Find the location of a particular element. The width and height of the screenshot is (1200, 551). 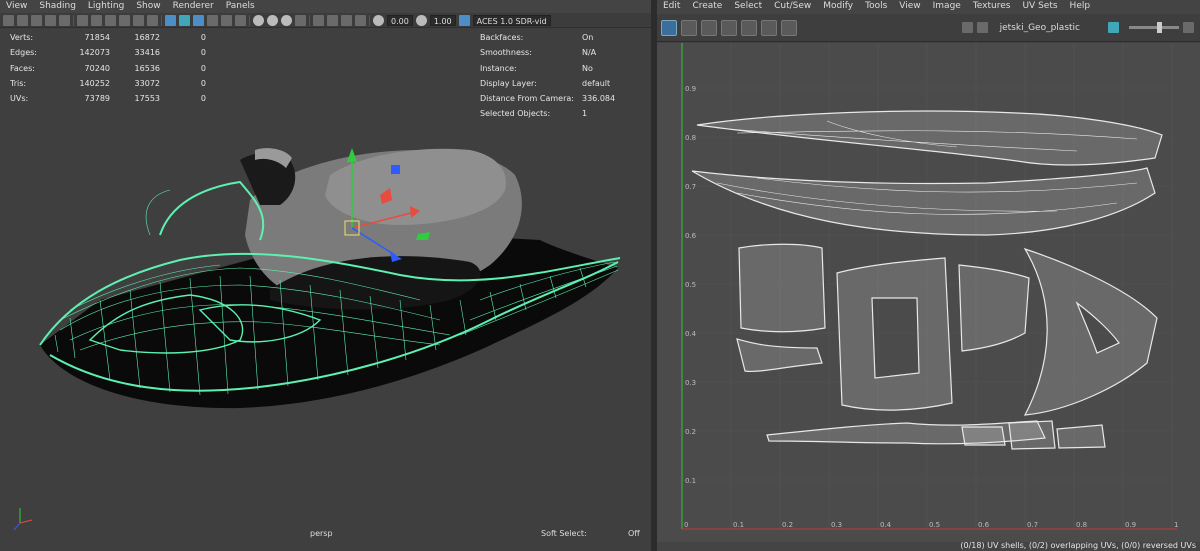

isolate-icon is located at coordinates (709, 27).